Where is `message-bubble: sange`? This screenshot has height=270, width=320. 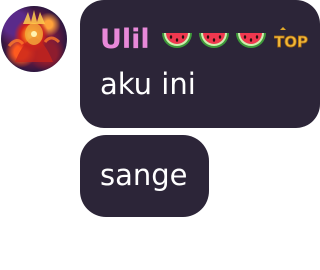 message-bubble: sange is located at coordinates (144, 176).